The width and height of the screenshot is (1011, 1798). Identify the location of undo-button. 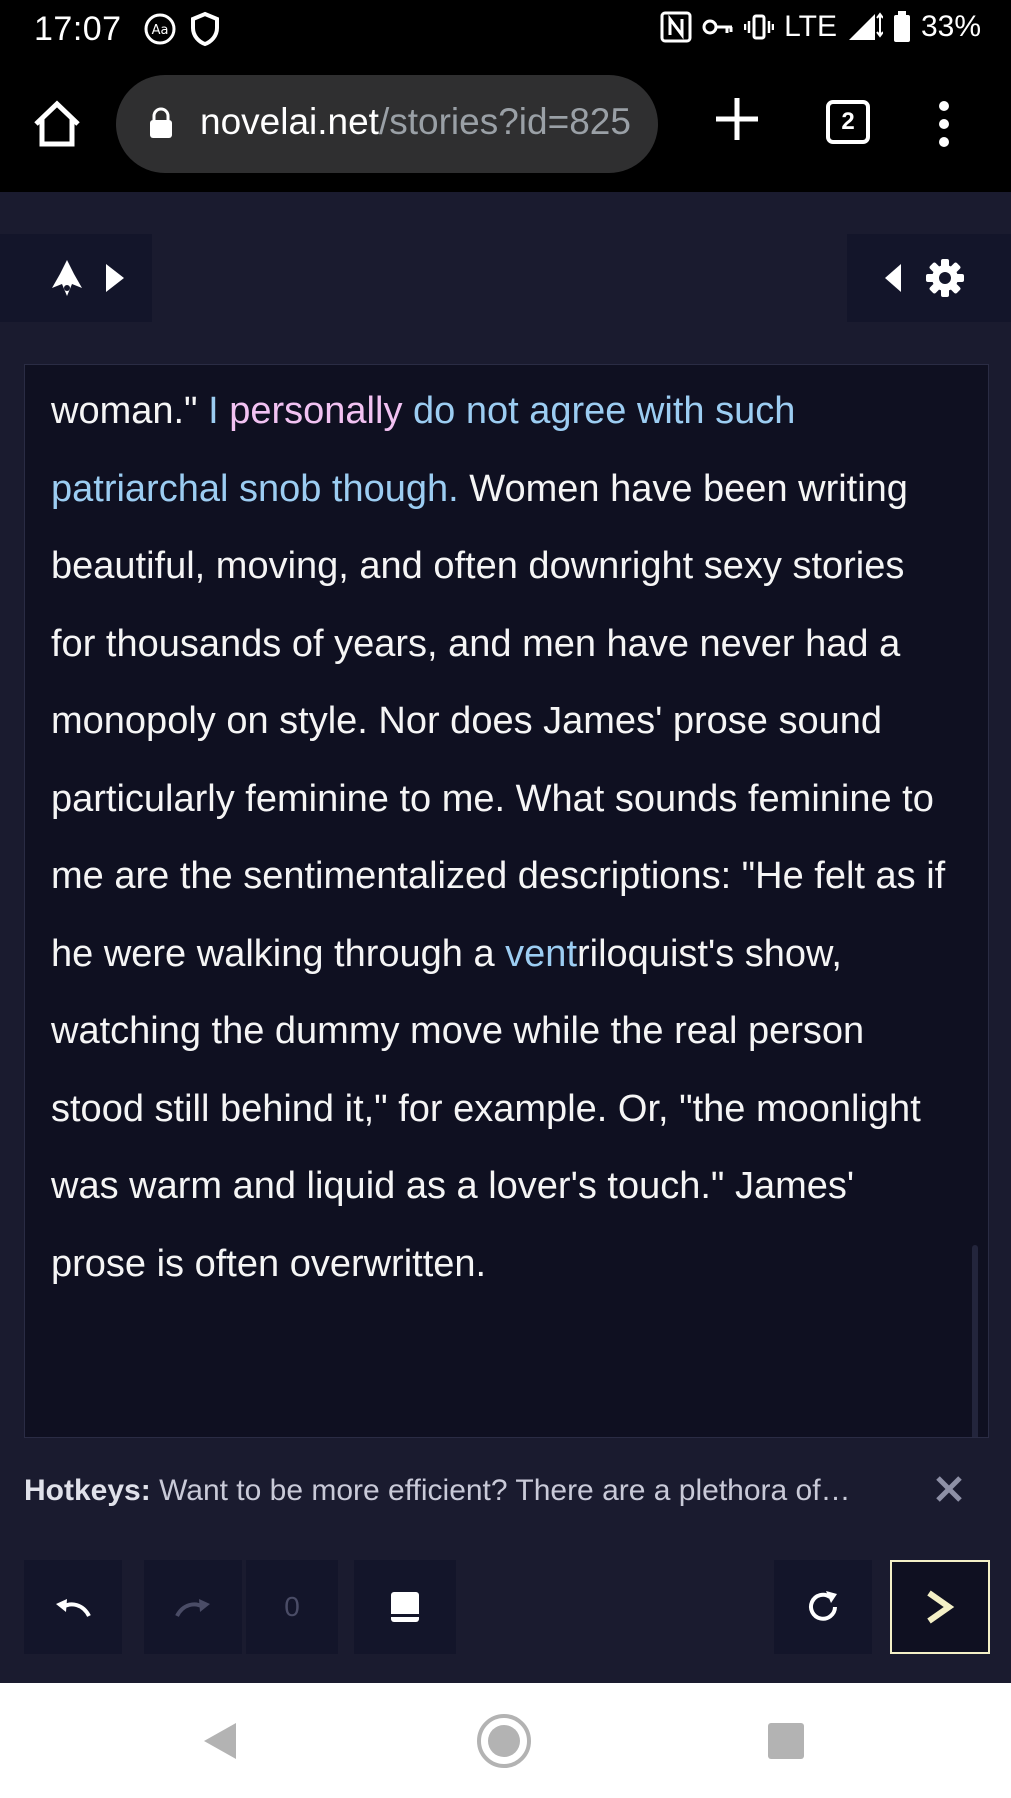
(73, 1607).